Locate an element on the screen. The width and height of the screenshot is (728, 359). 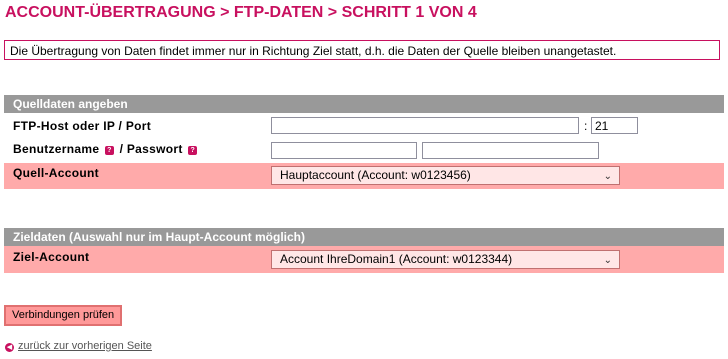
source-account-label: Quell-Account is located at coordinates (56, 173).